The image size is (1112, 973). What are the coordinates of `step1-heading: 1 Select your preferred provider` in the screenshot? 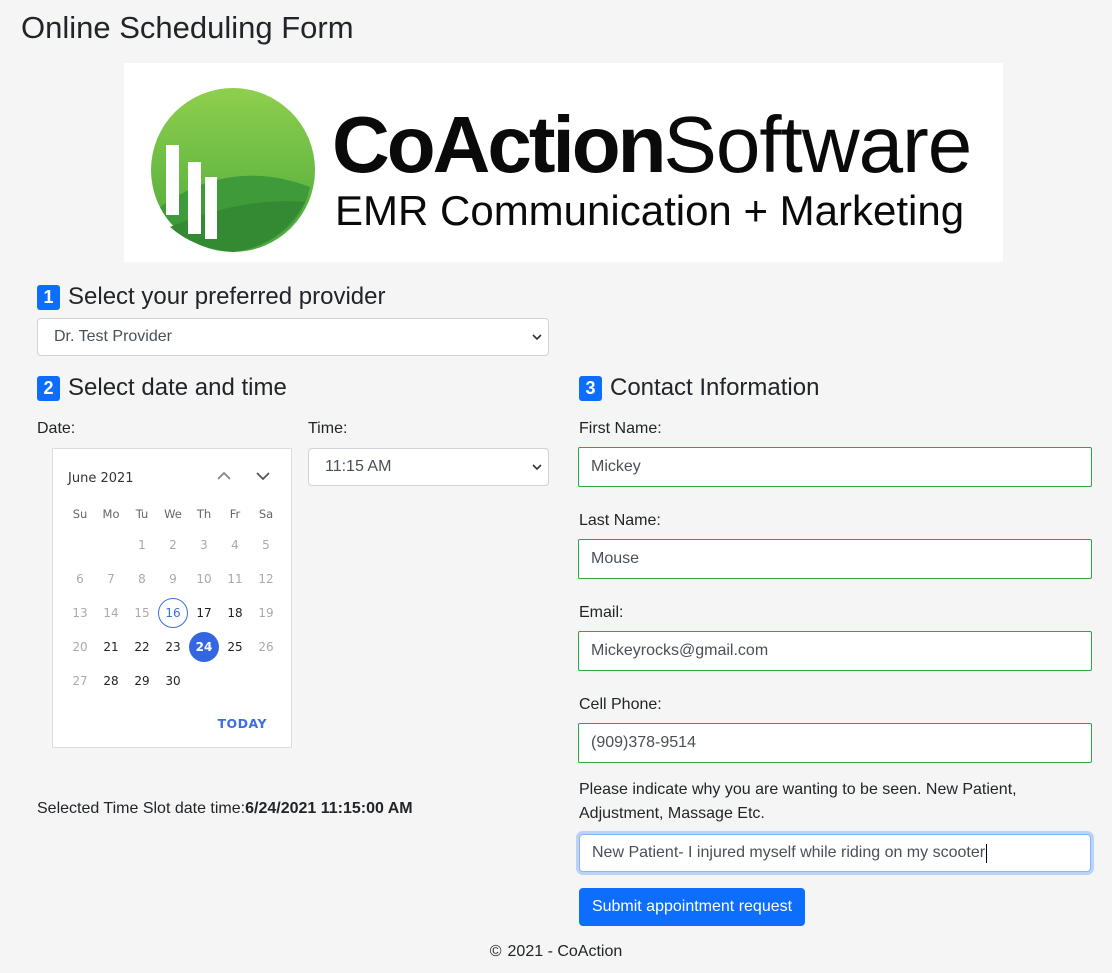 It's located at (211, 297).